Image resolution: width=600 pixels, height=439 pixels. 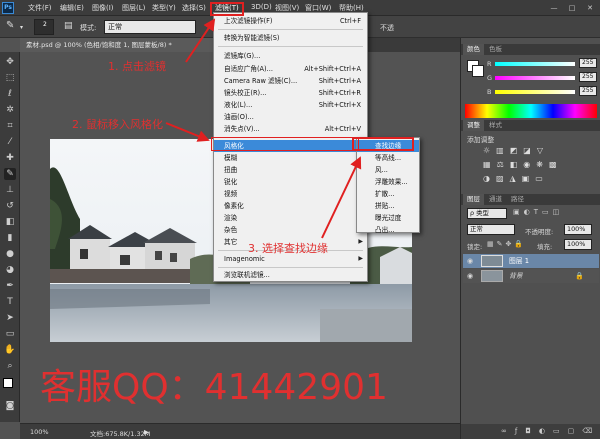 What do you see at coordinates (214, 387) in the screenshot?
I see `annotation-contact: 客服QQ：41442901` at bounding box center [214, 387].